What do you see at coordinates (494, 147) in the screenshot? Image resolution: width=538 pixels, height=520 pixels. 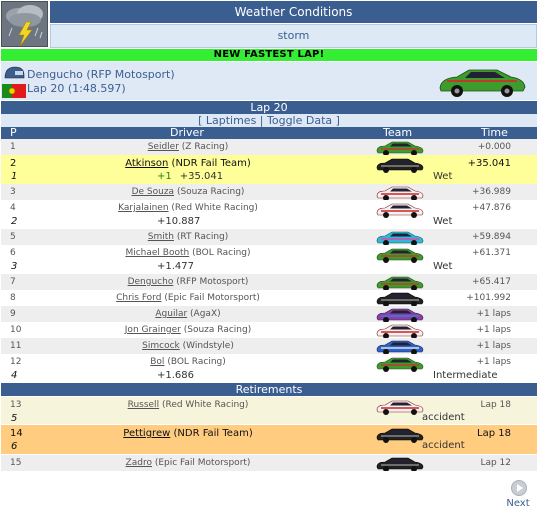 I see `time-cell: +0.000` at bounding box center [494, 147].